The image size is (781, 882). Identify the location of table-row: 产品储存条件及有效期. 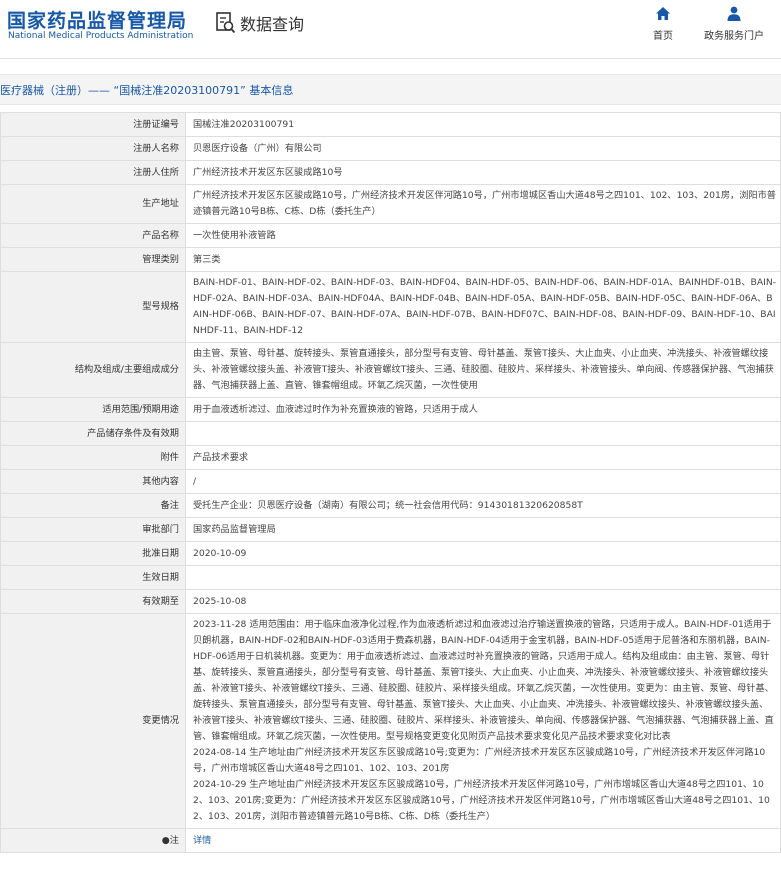
(390, 433).